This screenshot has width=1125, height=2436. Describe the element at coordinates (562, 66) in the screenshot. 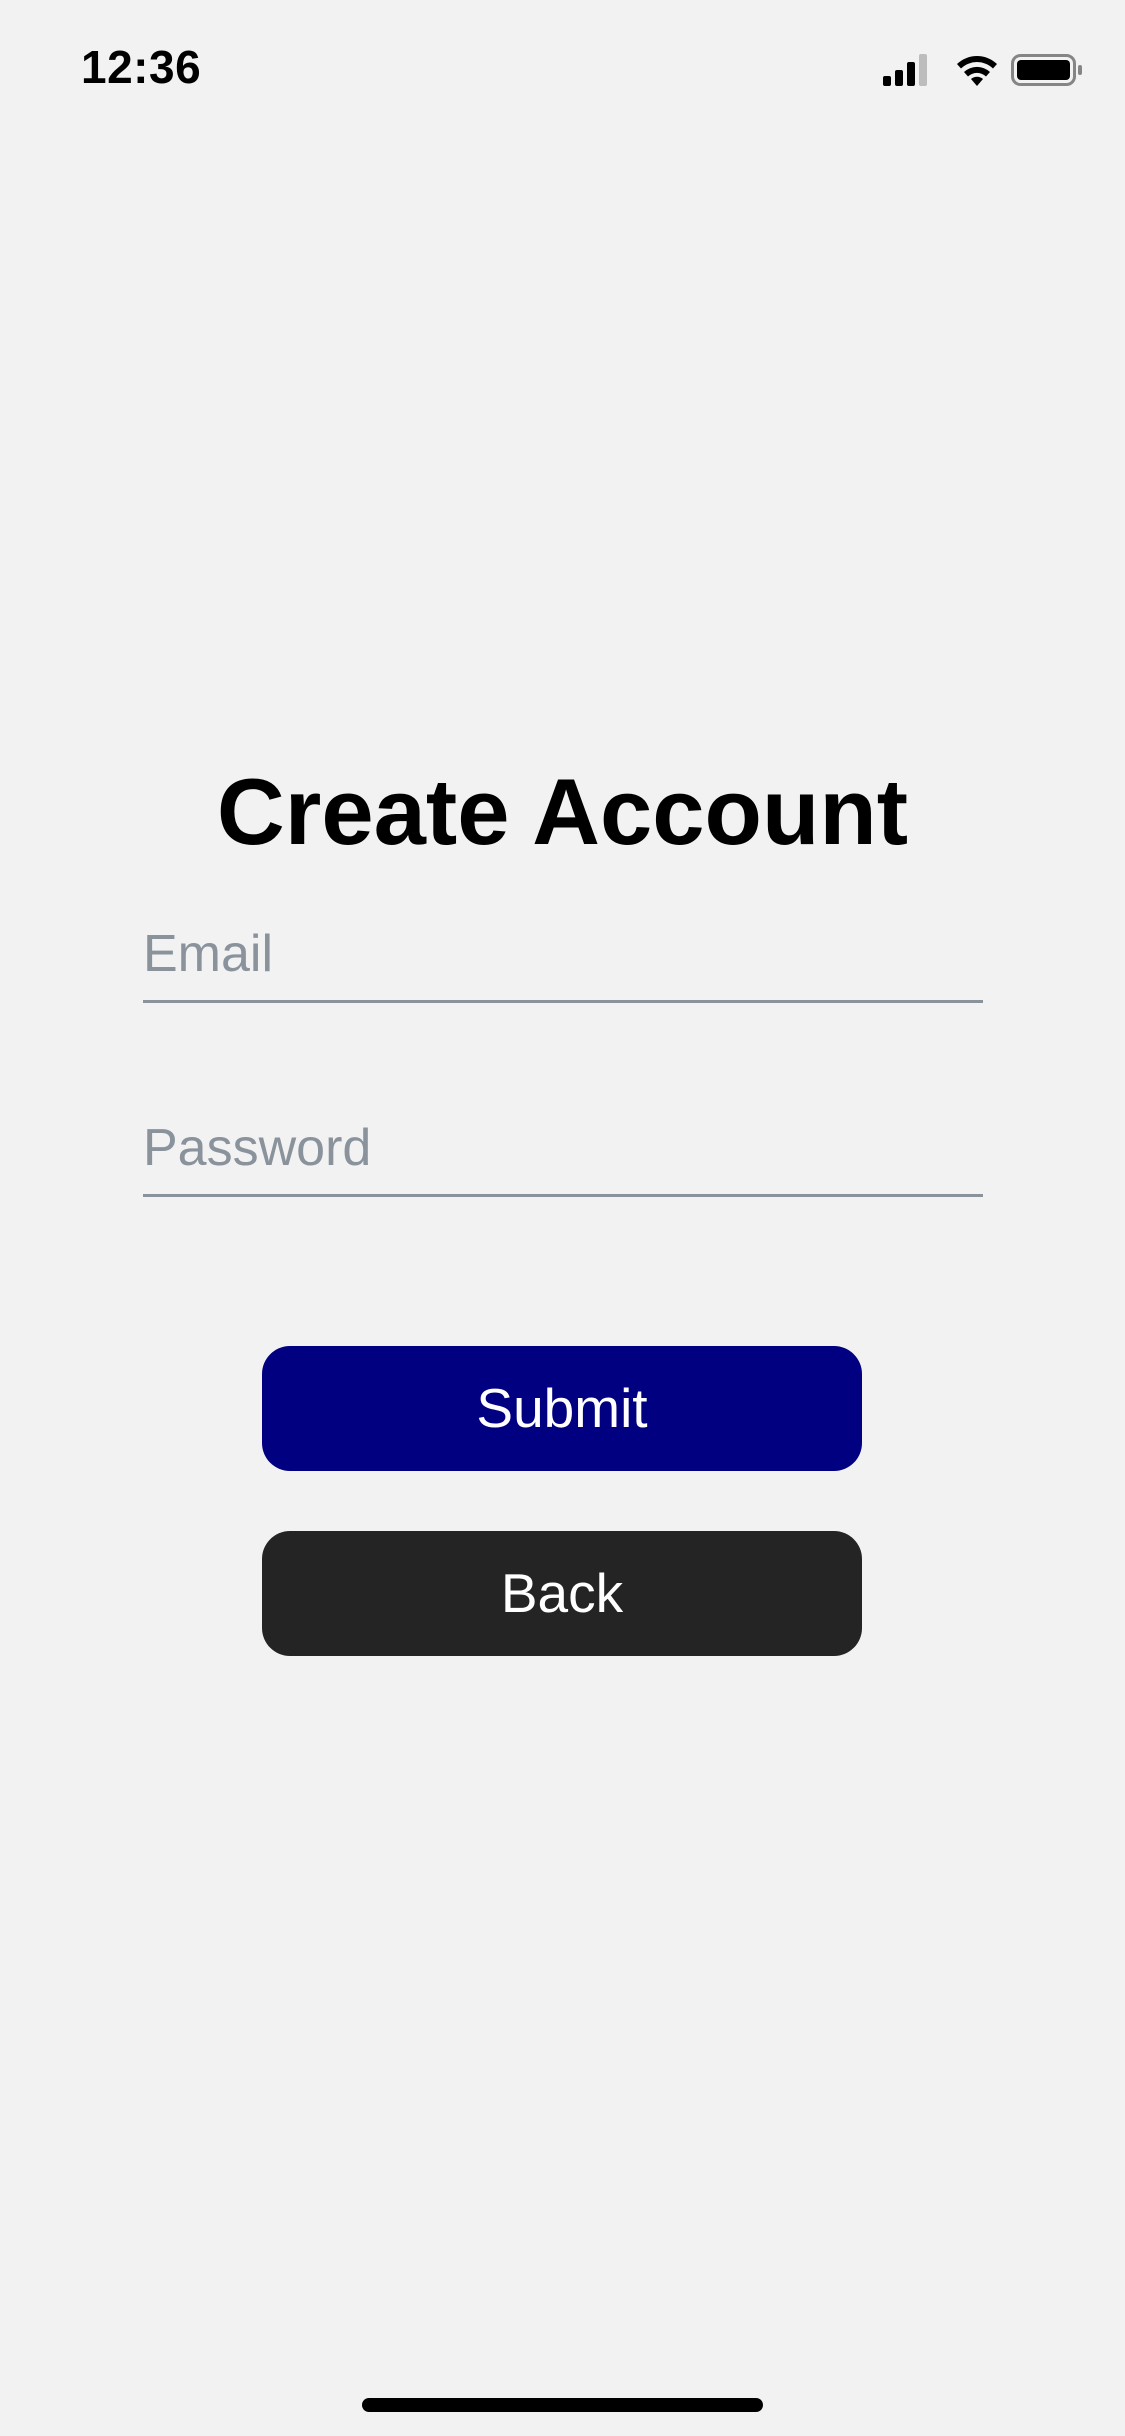

I see `status-bar: 12:36` at that location.